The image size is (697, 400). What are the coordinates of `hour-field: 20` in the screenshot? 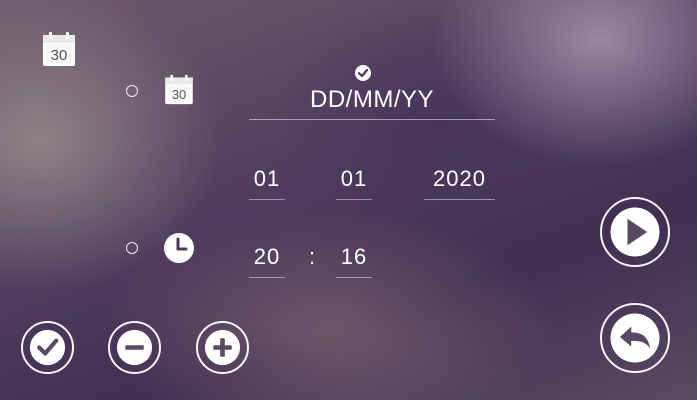 It's located at (267, 262).